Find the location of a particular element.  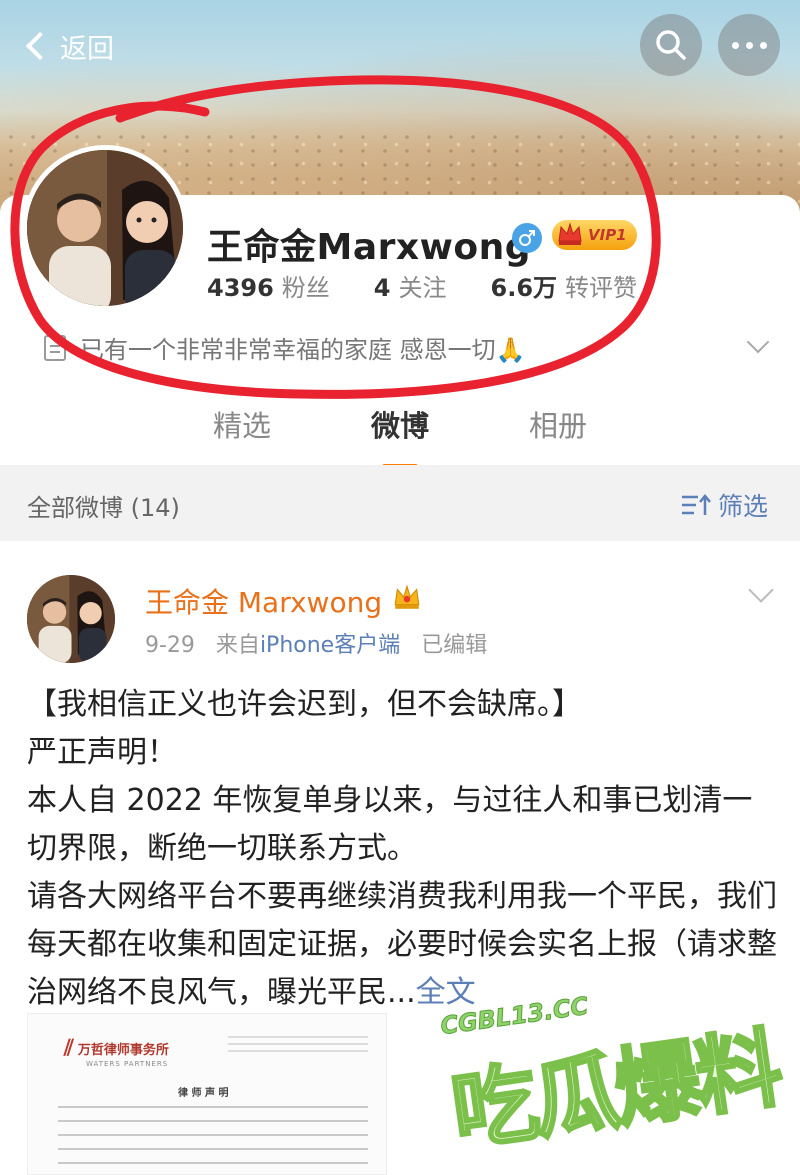

followers-label: 粉丝 is located at coordinates (305, 288).